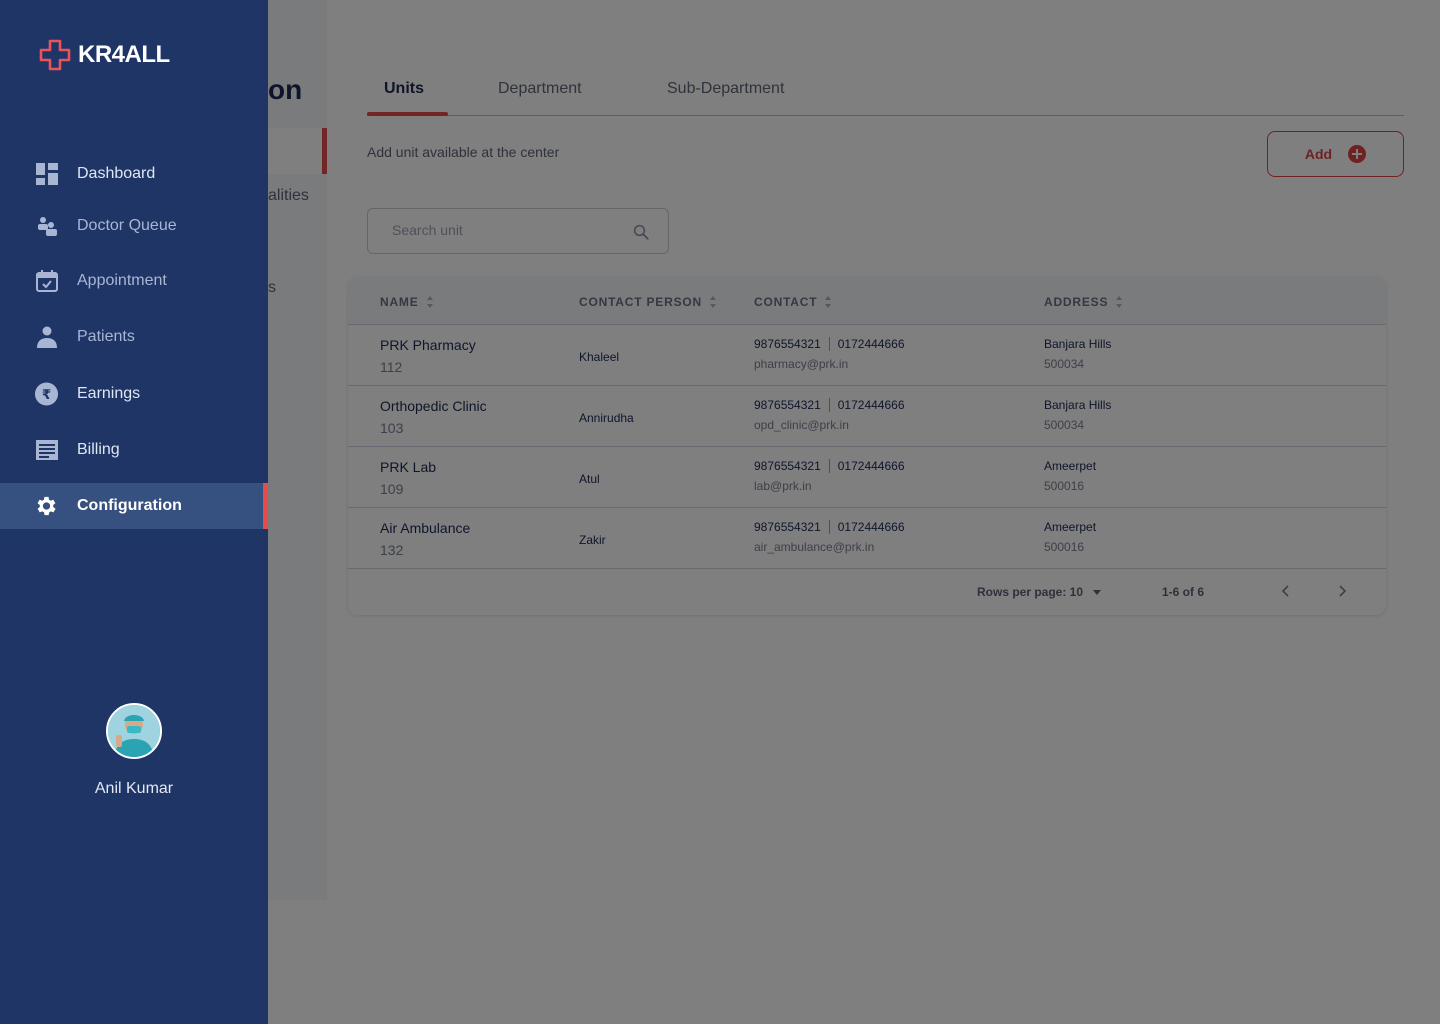 The width and height of the screenshot is (1440, 1024). Describe the element at coordinates (124, 54) in the screenshot. I see `brand-name: KR4ALL` at that location.